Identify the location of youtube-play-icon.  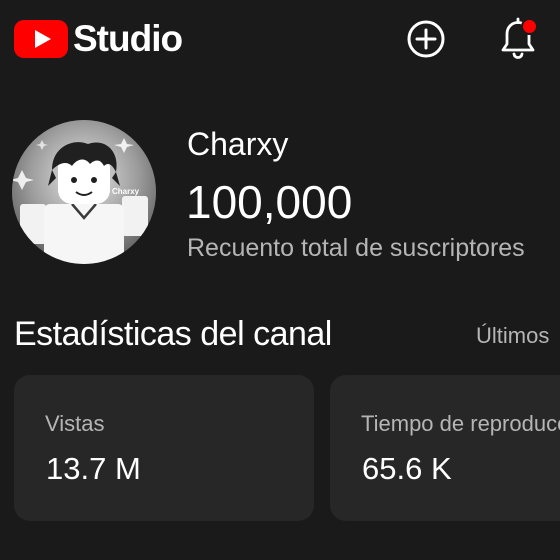
(41, 39).